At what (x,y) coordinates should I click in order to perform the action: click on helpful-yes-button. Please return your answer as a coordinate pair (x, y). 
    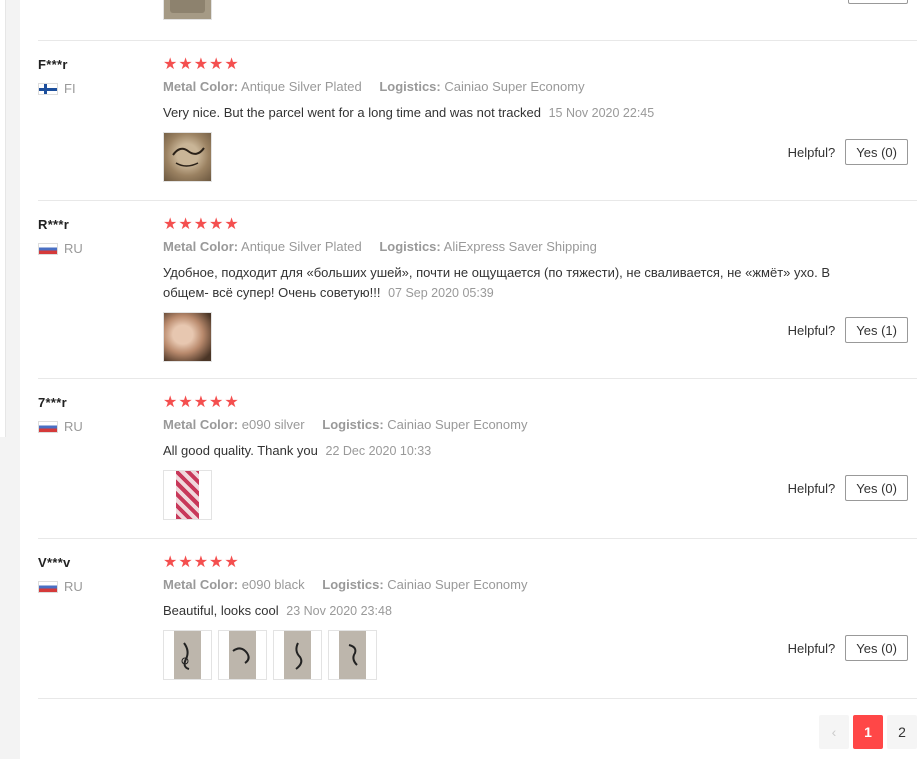
    Looking at the image, I should click on (878, 2).